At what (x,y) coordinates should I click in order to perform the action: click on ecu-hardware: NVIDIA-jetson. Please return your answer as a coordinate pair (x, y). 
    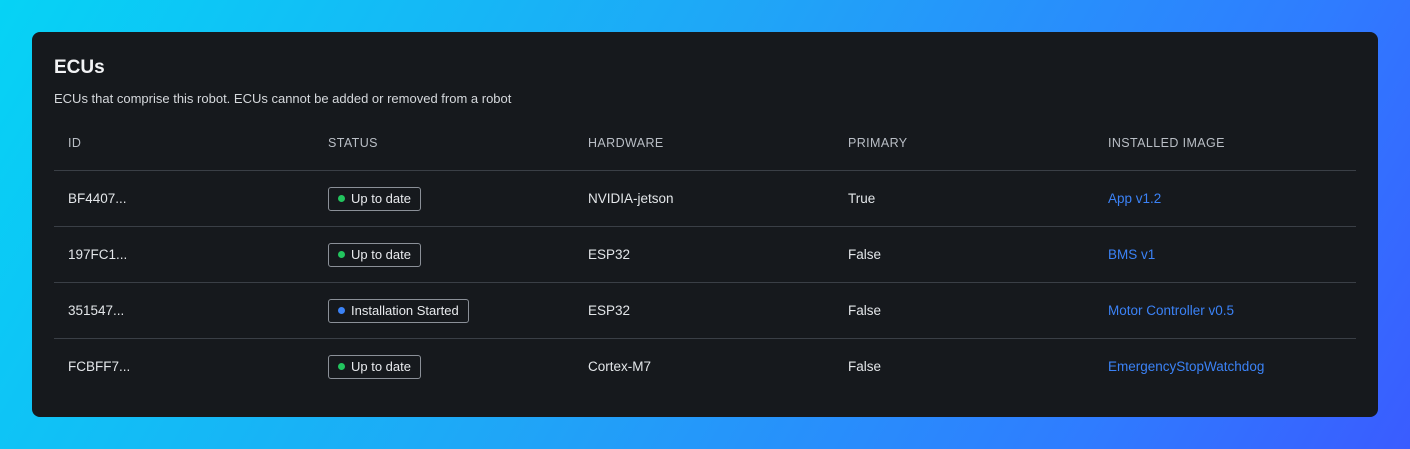
    Looking at the image, I should click on (631, 198).